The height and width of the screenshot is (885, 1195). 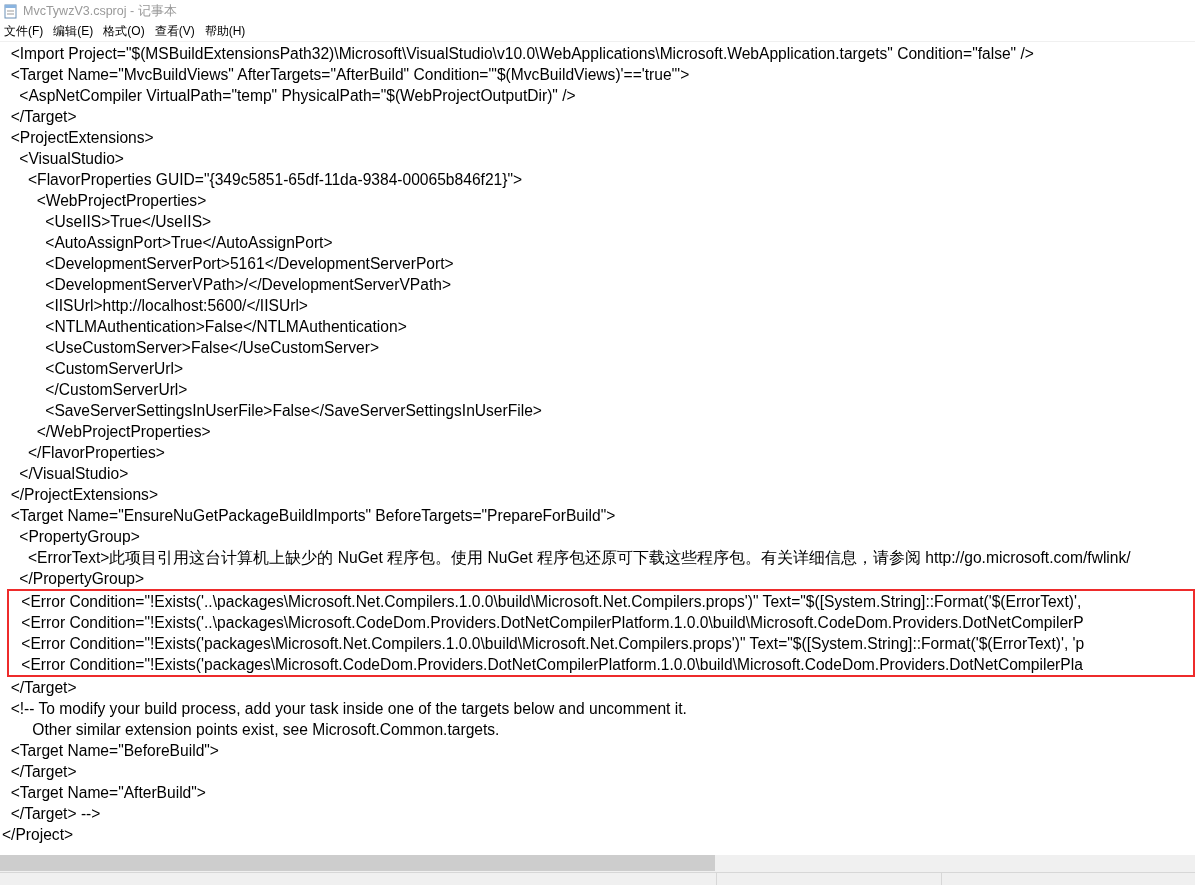 What do you see at coordinates (266, 730) in the screenshot?
I see `code-line: Other similar extension points exist, see Microsoft.Common.targets.` at bounding box center [266, 730].